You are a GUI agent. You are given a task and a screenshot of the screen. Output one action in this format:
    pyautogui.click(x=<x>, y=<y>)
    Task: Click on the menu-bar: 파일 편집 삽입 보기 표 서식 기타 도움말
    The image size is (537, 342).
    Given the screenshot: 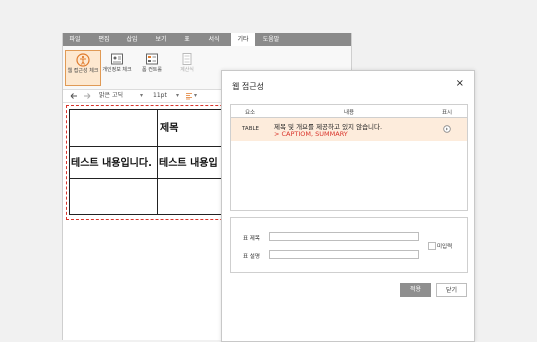 What is the action you would take?
    pyautogui.click(x=207, y=39)
    